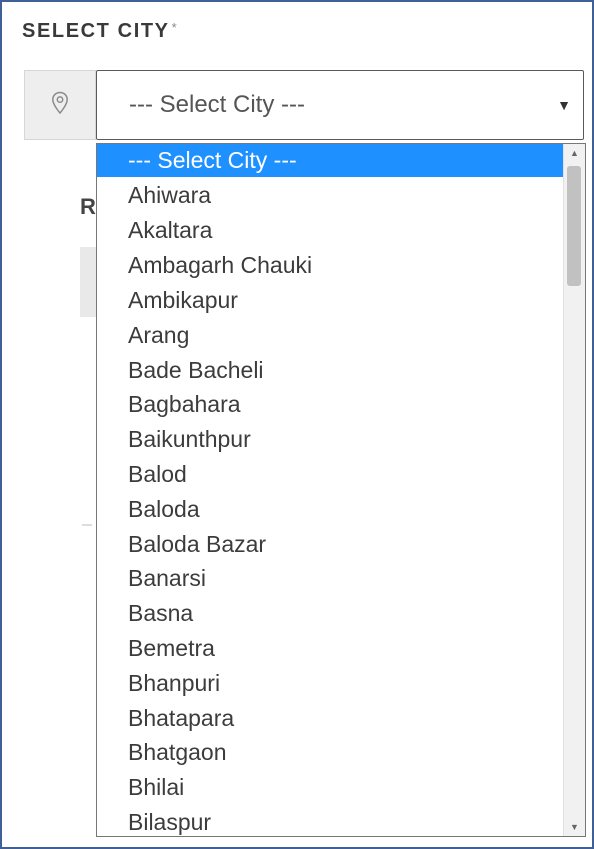 This screenshot has height=849, width=594. What do you see at coordinates (331, 265) in the screenshot?
I see `dropdown-option: Ambagarh Chauki` at bounding box center [331, 265].